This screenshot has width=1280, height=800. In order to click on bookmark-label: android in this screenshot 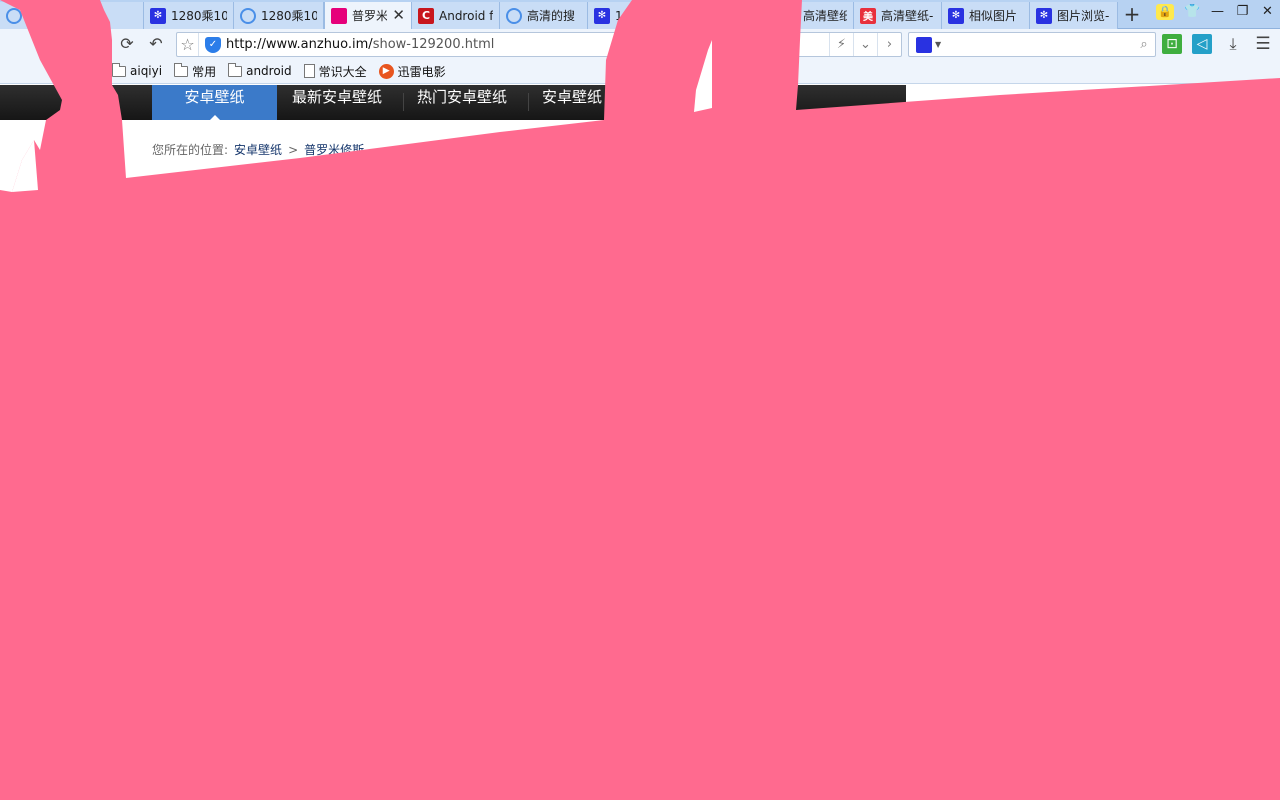, I will do `click(269, 71)`.